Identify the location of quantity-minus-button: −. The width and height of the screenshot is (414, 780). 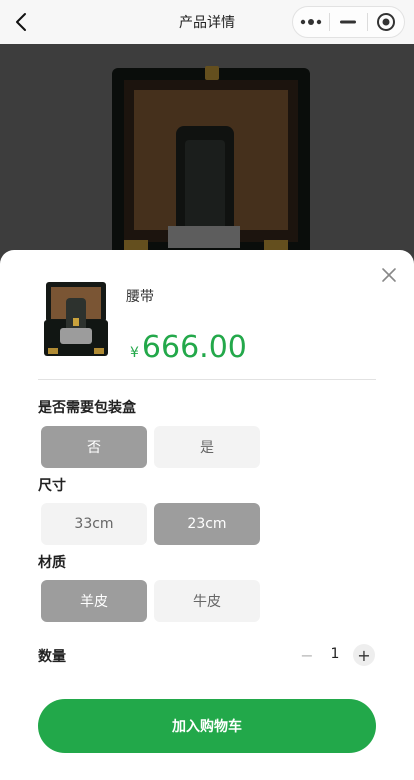
(307, 655).